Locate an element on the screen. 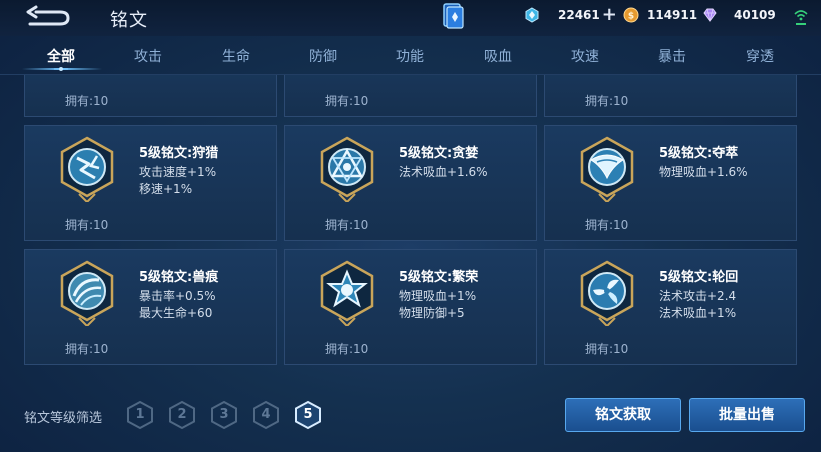 This screenshot has width=821, height=452. inscription-card-prosper: 5级铭文:繁荣 物理吸血+1% 物理防御+5 拥有:10 is located at coordinates (410, 307).